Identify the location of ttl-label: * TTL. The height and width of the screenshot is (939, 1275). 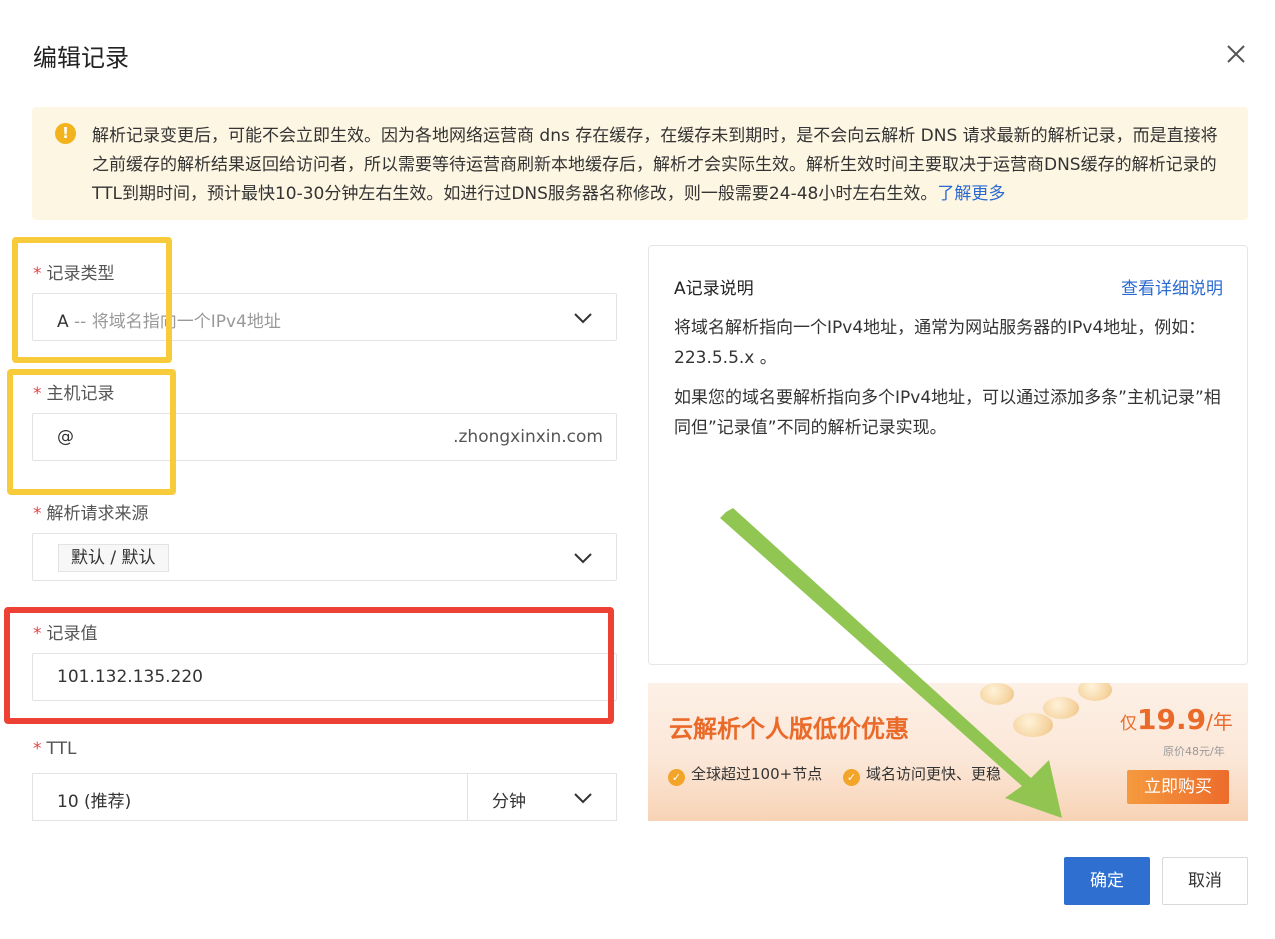
(54, 749).